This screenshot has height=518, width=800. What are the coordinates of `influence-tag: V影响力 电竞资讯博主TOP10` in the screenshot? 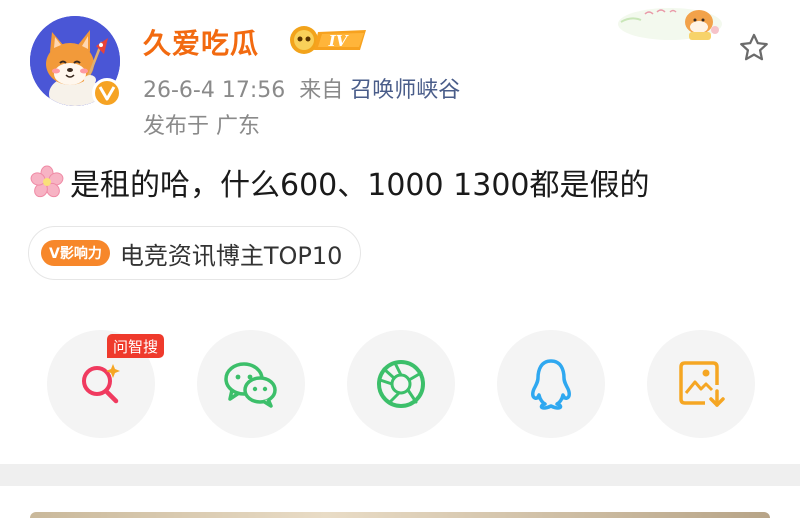 It's located at (195, 253).